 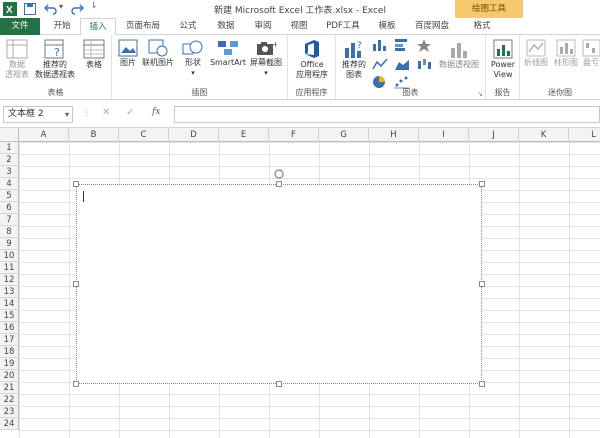 I want to click on row-header-24: 24, so click(x=9, y=424).